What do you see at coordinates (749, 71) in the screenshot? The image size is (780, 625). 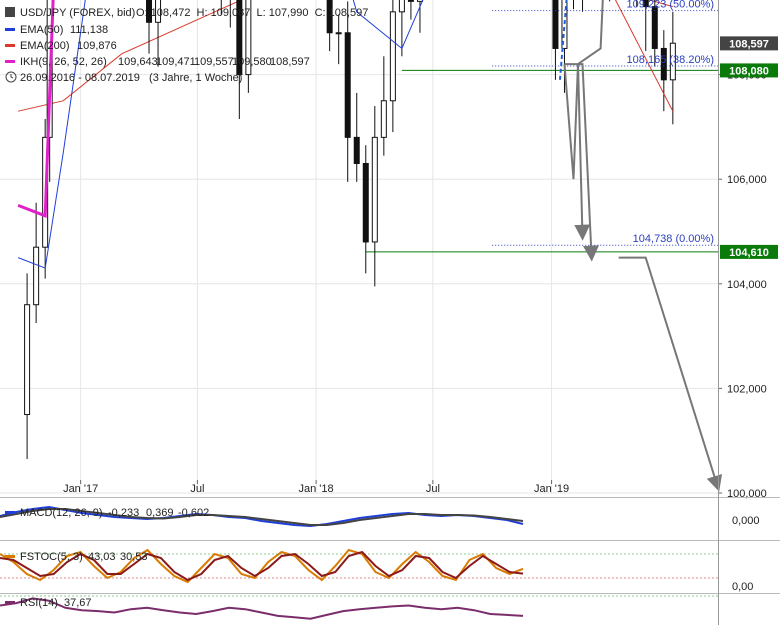 I see `price-label-text: 108,080` at bounding box center [749, 71].